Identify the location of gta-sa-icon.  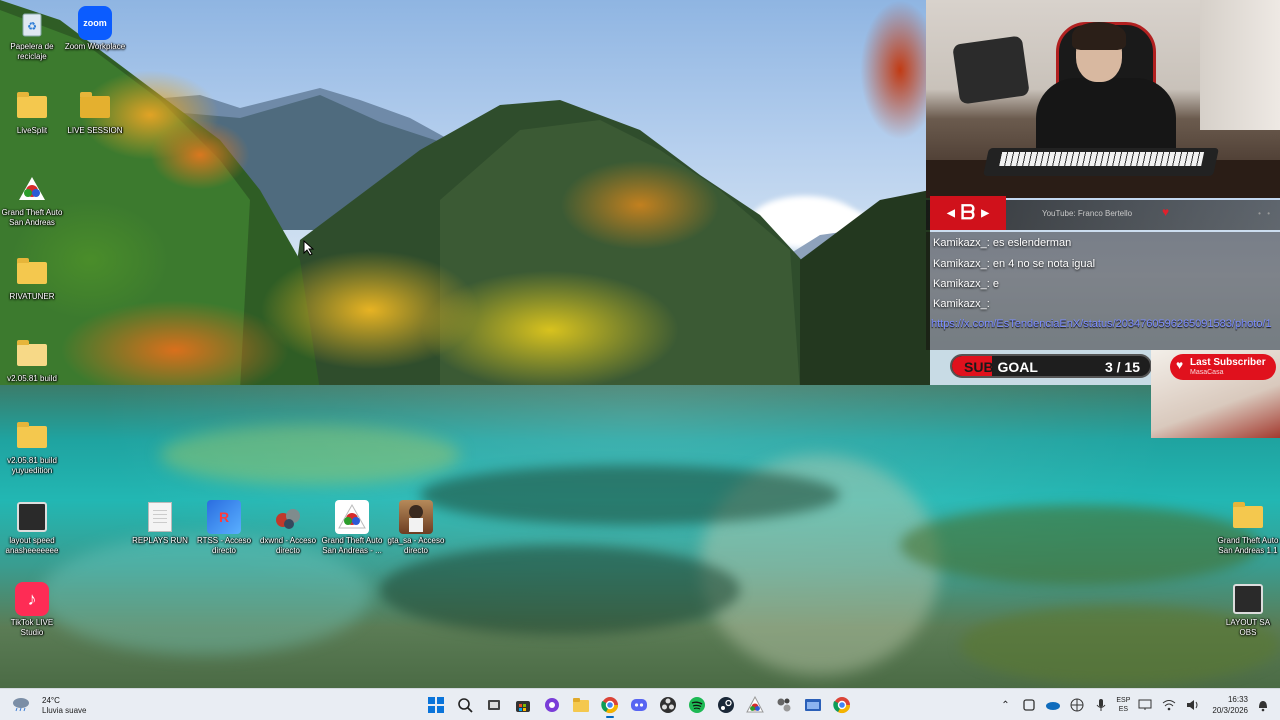
(416, 517).